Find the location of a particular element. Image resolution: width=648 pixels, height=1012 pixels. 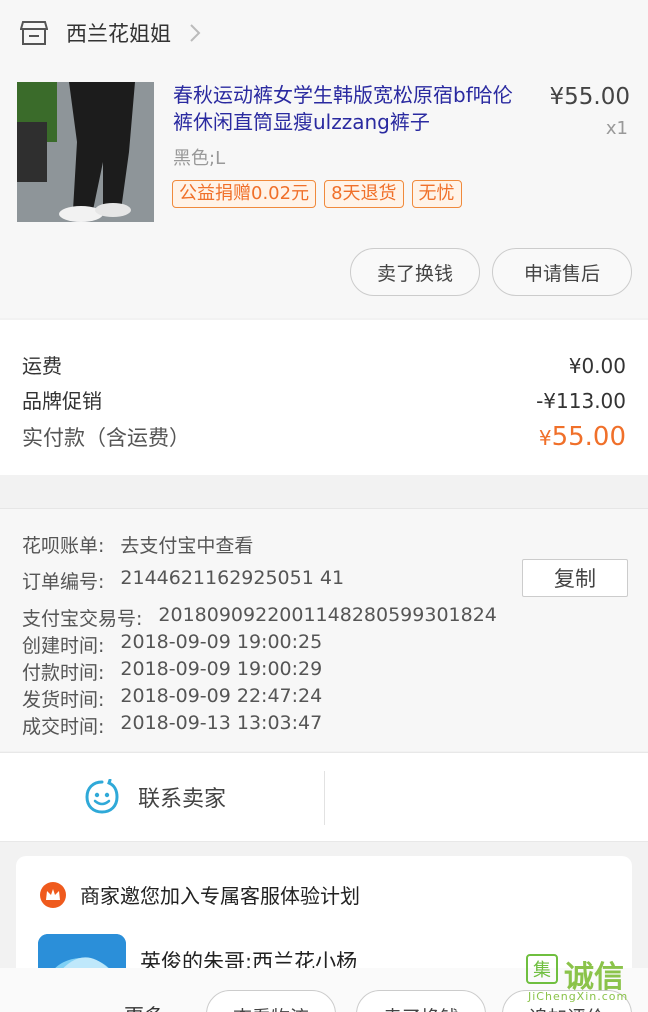

huabei-row: 花呗账单: 去支付宝中查看 is located at coordinates (137, 544).